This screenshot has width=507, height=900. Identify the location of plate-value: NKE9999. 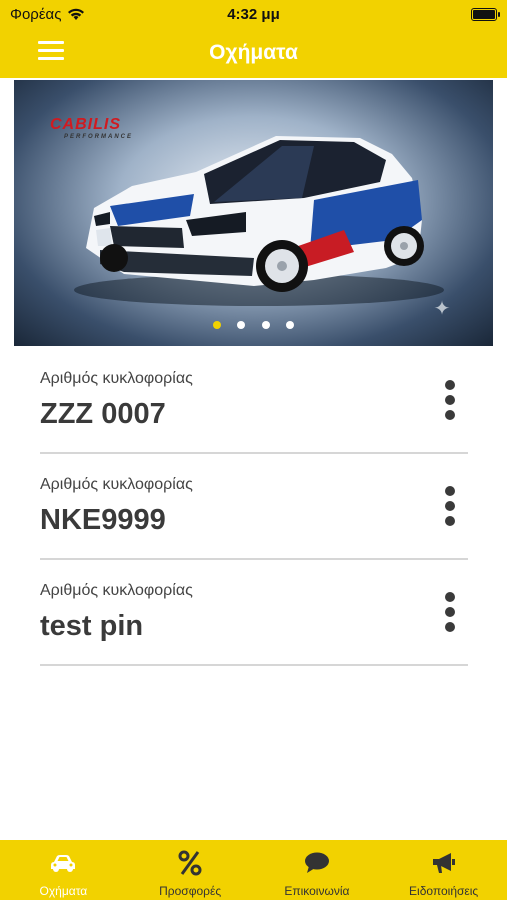
(103, 520).